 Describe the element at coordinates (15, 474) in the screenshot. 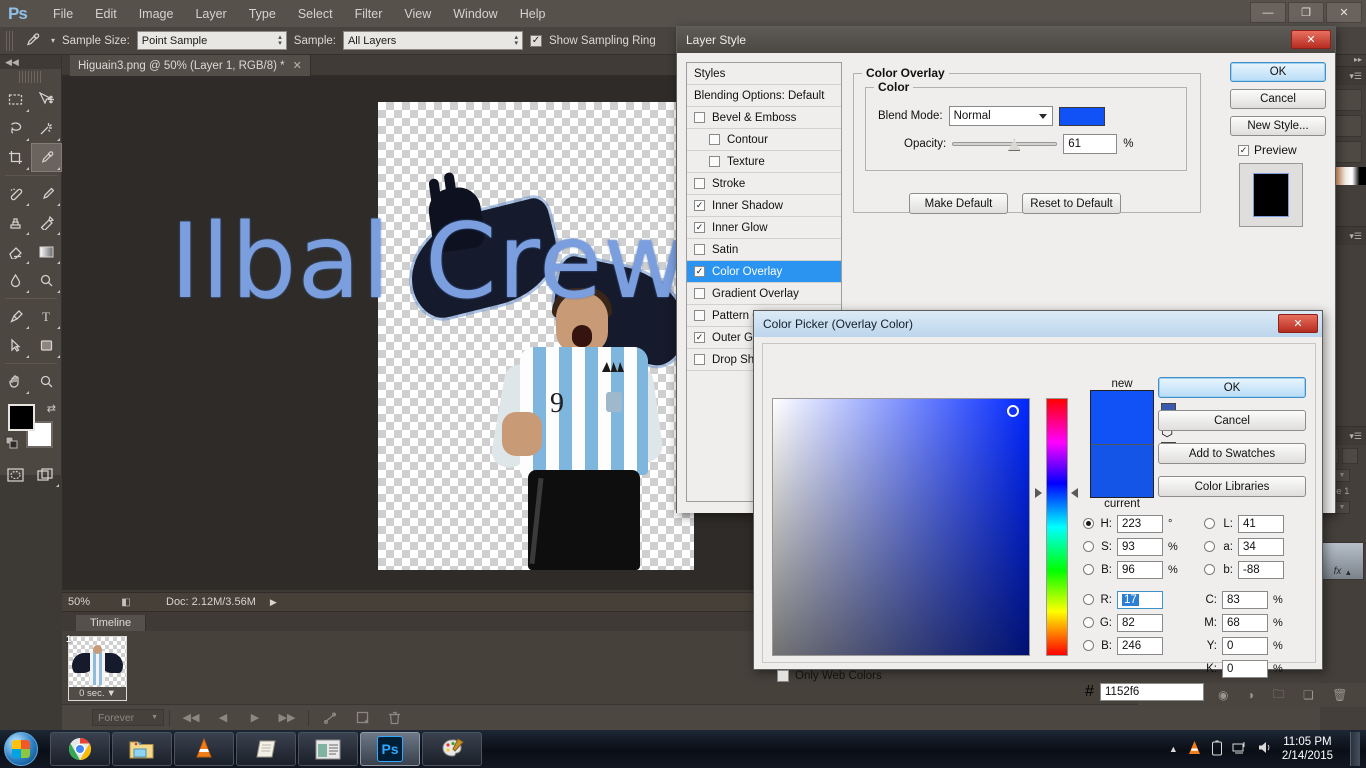

I see `quick-mask-icon` at that location.